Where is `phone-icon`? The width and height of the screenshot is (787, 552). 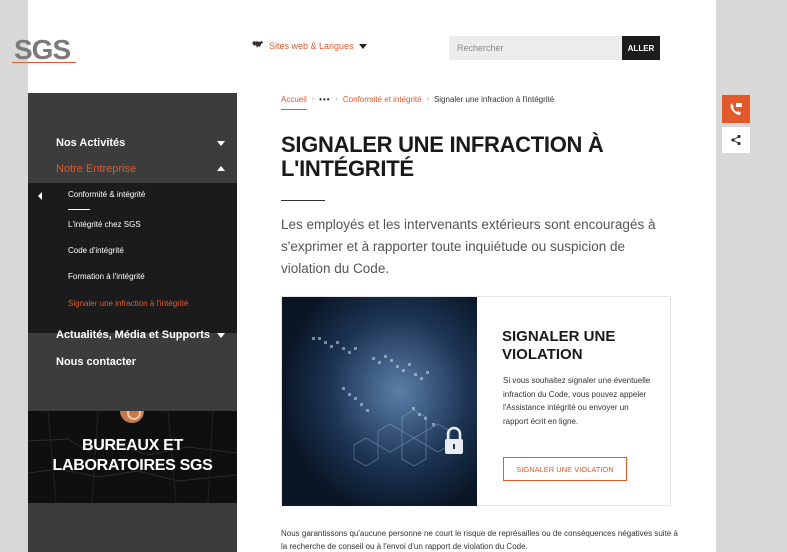
phone-icon is located at coordinates (736, 109).